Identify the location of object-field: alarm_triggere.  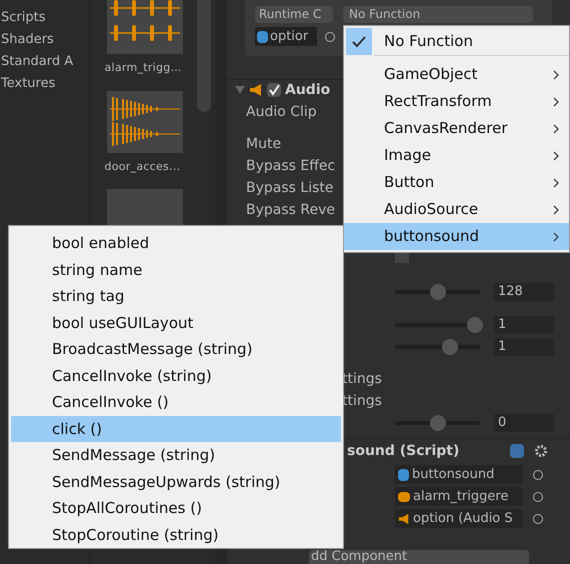
(459, 496).